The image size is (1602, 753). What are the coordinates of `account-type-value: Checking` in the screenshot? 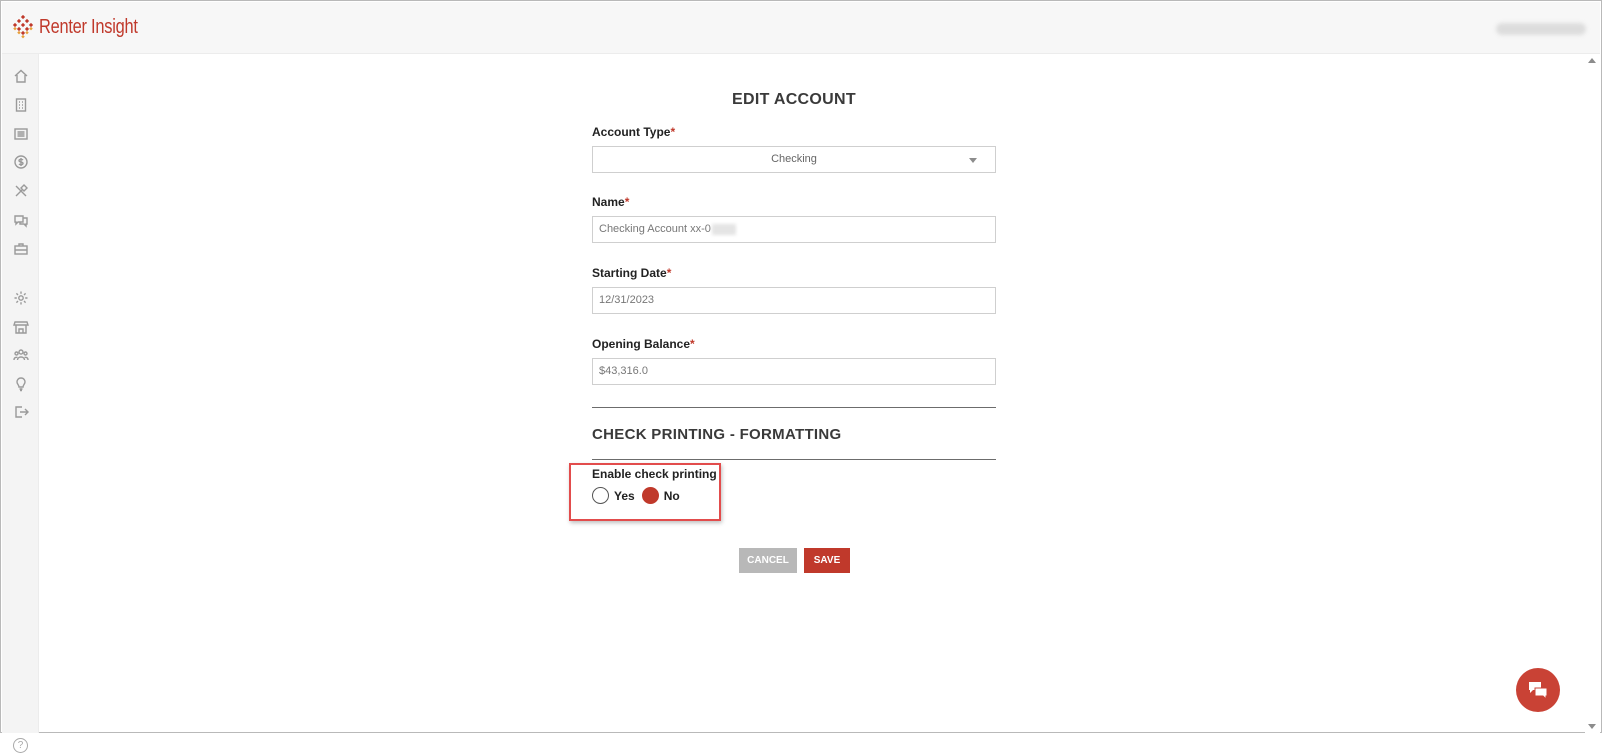 It's located at (794, 159).